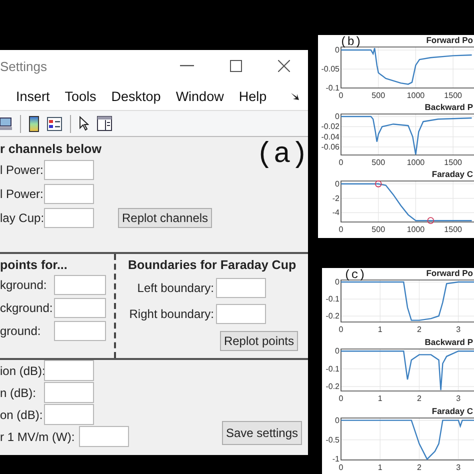 This screenshot has height=474, width=474. I want to click on tick-label: -2, so click(336, 198).